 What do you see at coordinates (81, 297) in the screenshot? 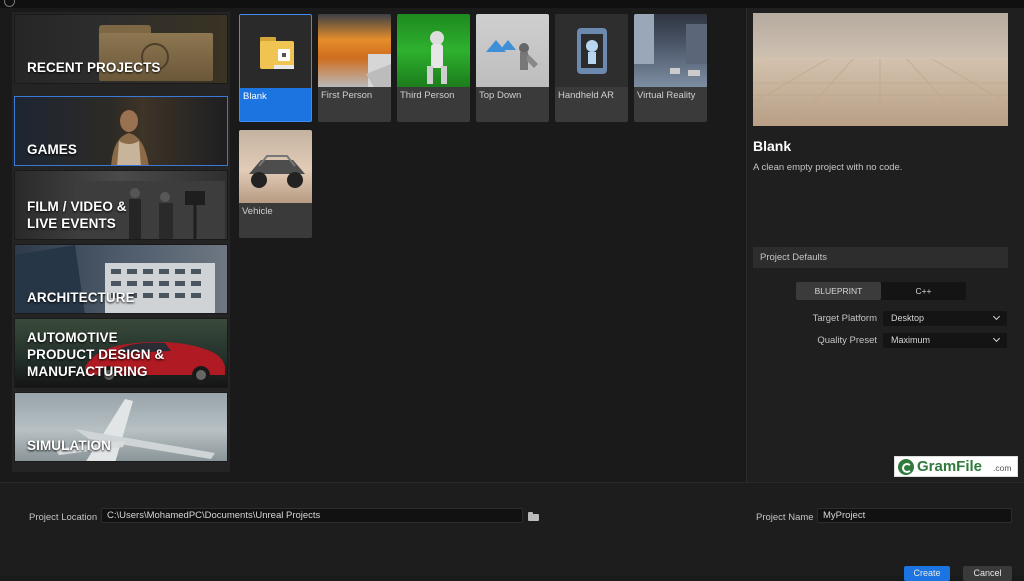
I see `category-label: ARCHITECTURE` at bounding box center [81, 297].